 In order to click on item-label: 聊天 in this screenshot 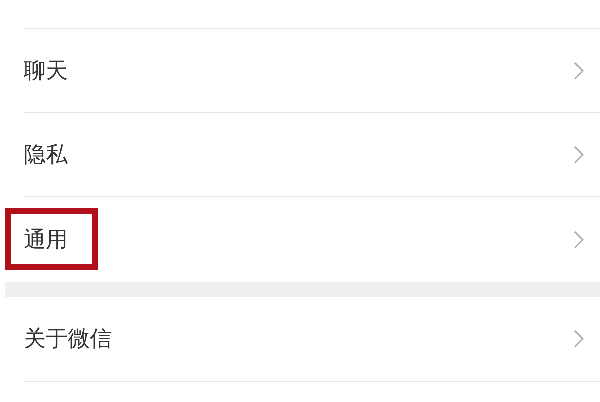, I will do `click(46, 72)`.